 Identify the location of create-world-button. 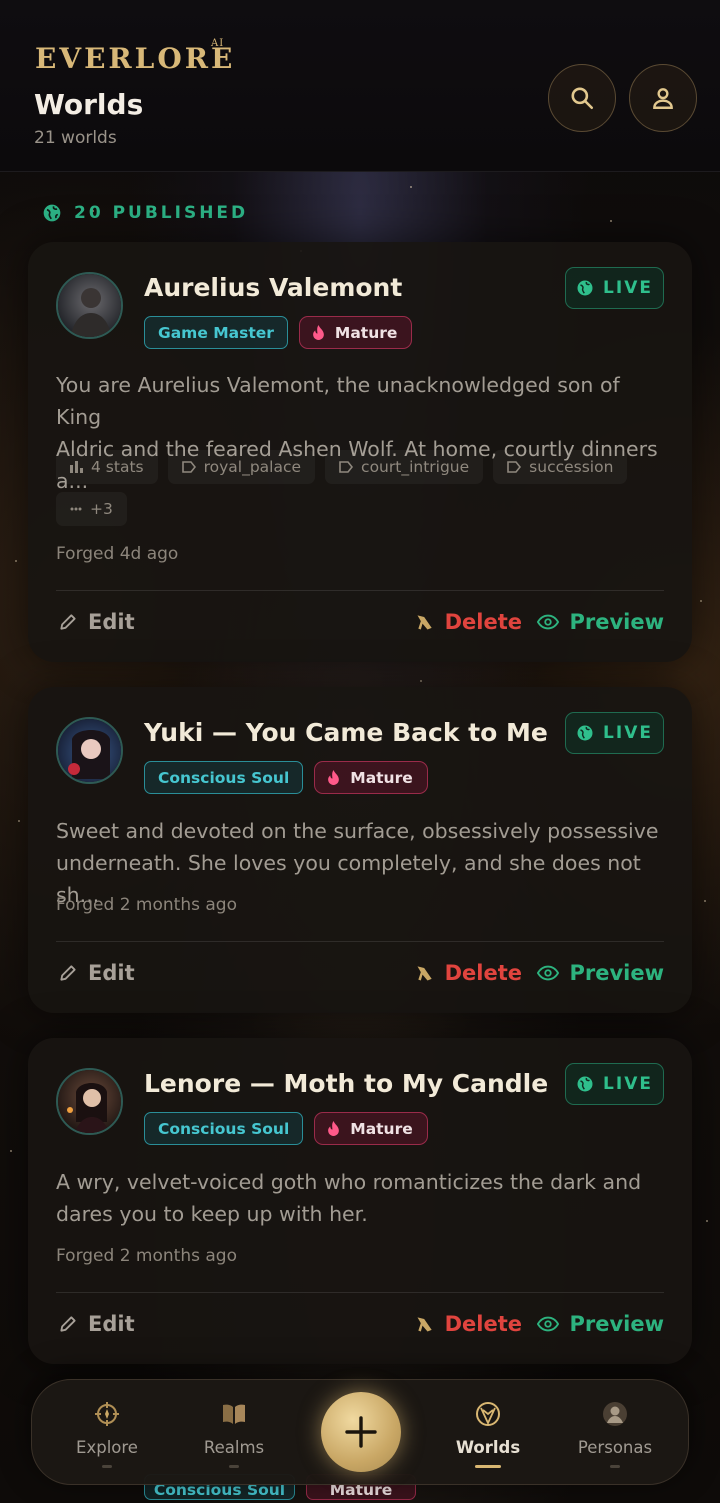
(361, 1432).